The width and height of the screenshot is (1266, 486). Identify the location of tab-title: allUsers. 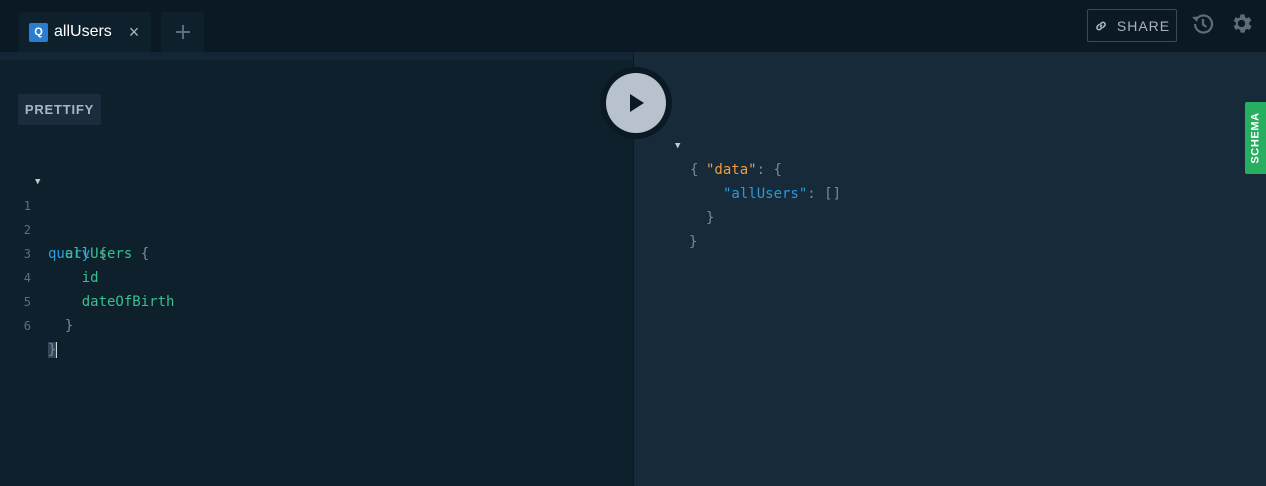
(83, 31).